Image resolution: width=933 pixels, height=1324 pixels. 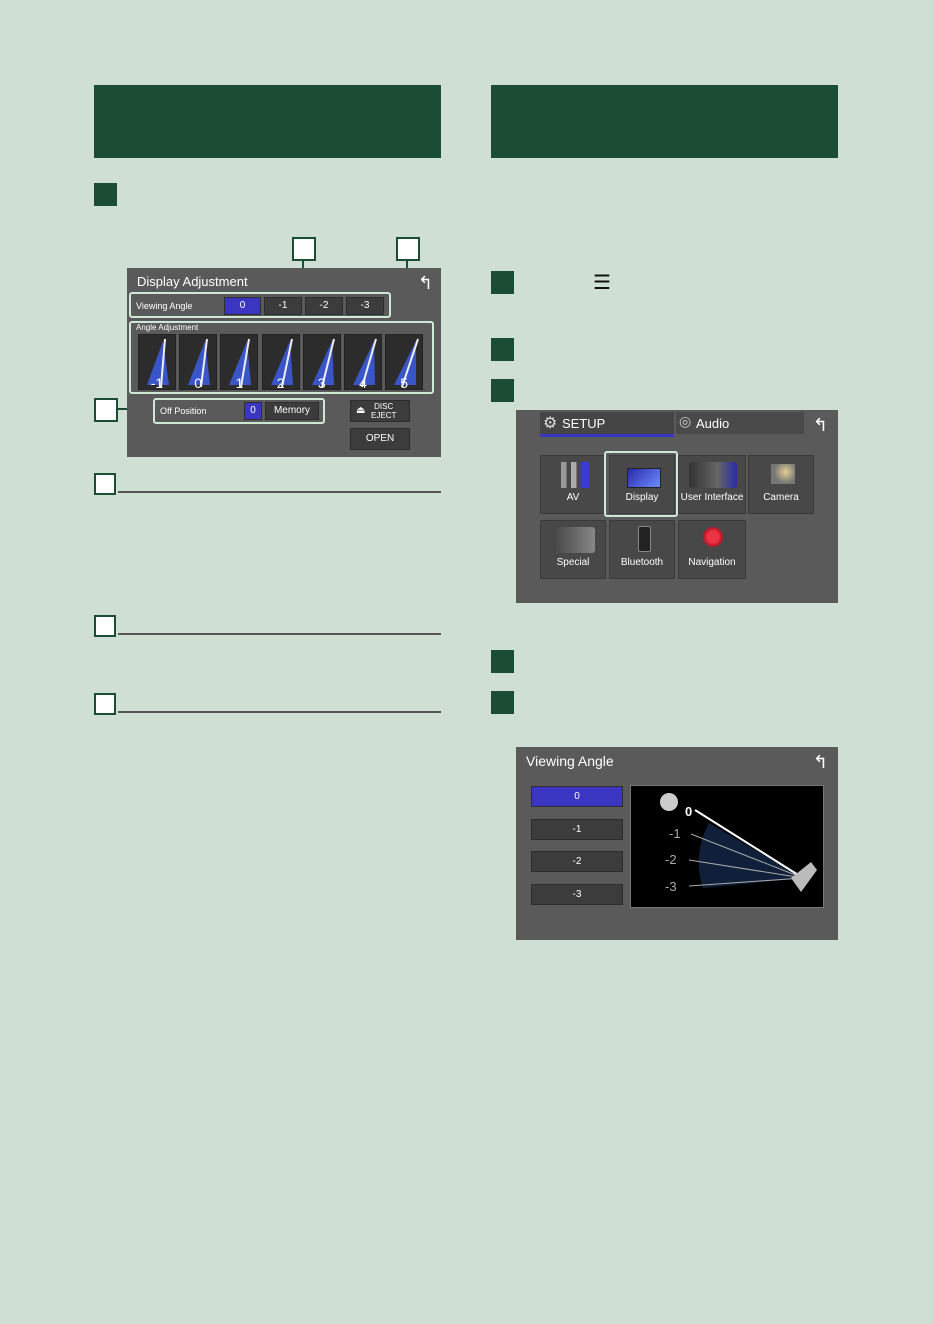 What do you see at coordinates (574, 540) in the screenshot?
I see `special-icon` at bounding box center [574, 540].